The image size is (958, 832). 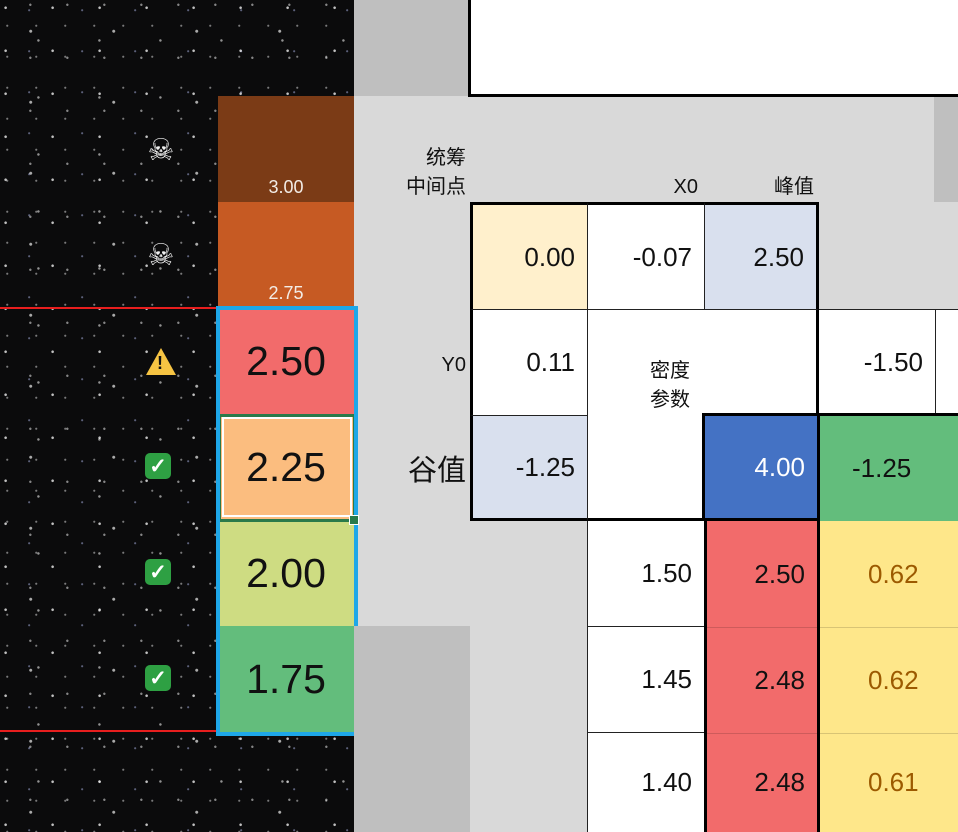 What do you see at coordinates (877, 362) in the screenshot?
I see `param-density-cell: -1.50` at bounding box center [877, 362].